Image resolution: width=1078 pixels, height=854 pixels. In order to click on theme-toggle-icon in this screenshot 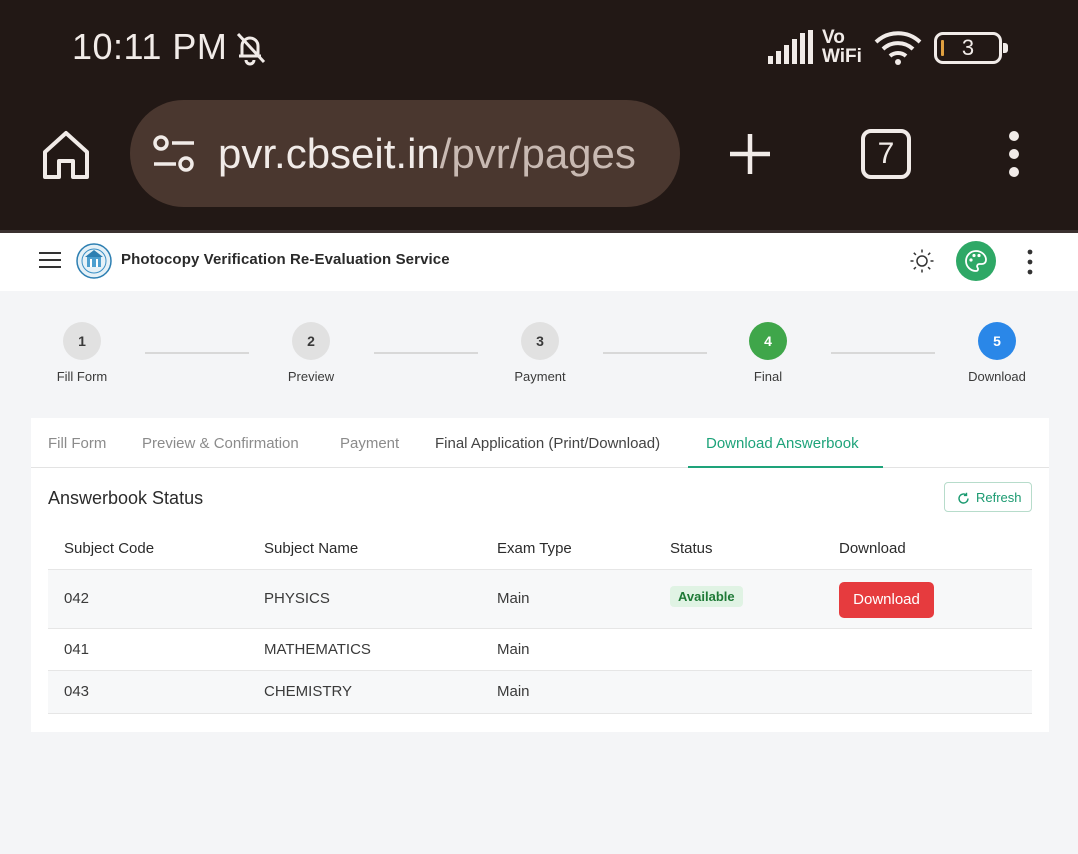, I will do `click(922, 261)`.